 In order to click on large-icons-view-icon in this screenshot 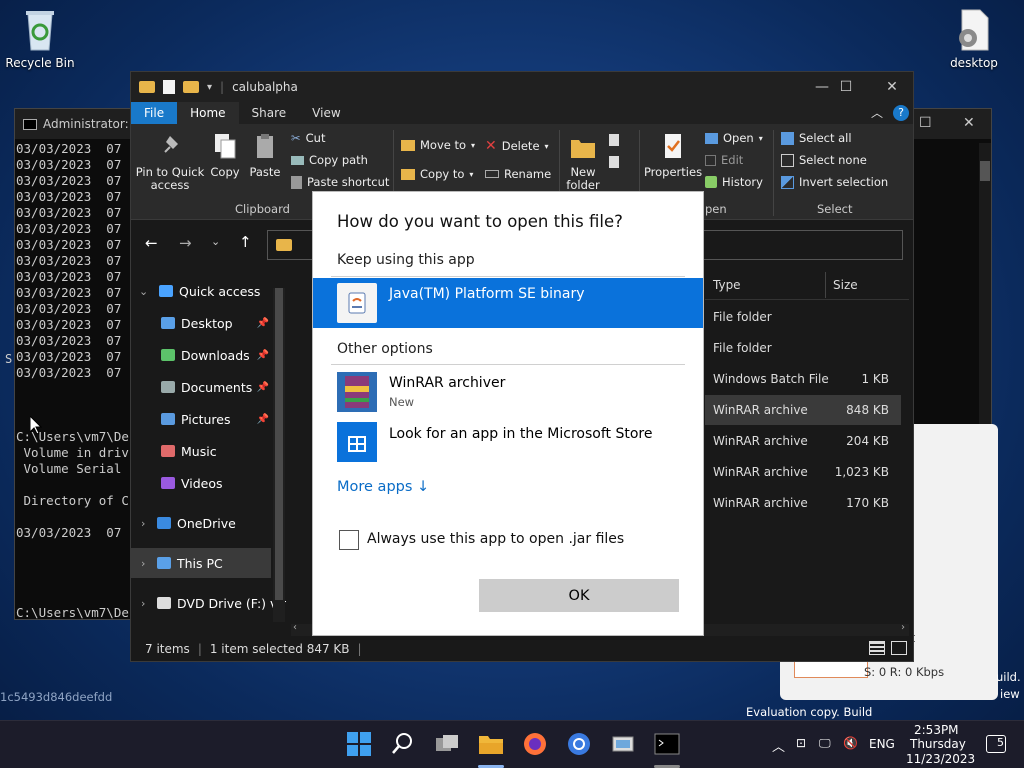, I will do `click(899, 648)`.